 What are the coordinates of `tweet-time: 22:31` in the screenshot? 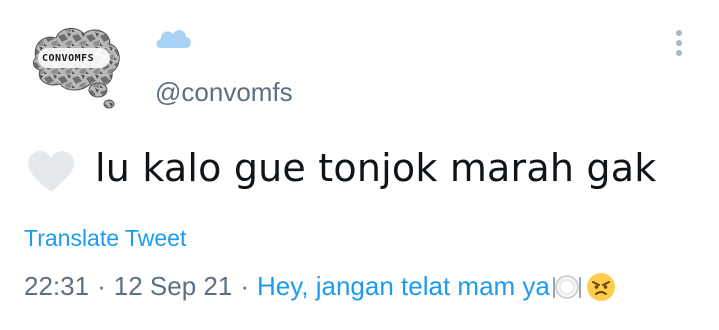 It's located at (56, 286).